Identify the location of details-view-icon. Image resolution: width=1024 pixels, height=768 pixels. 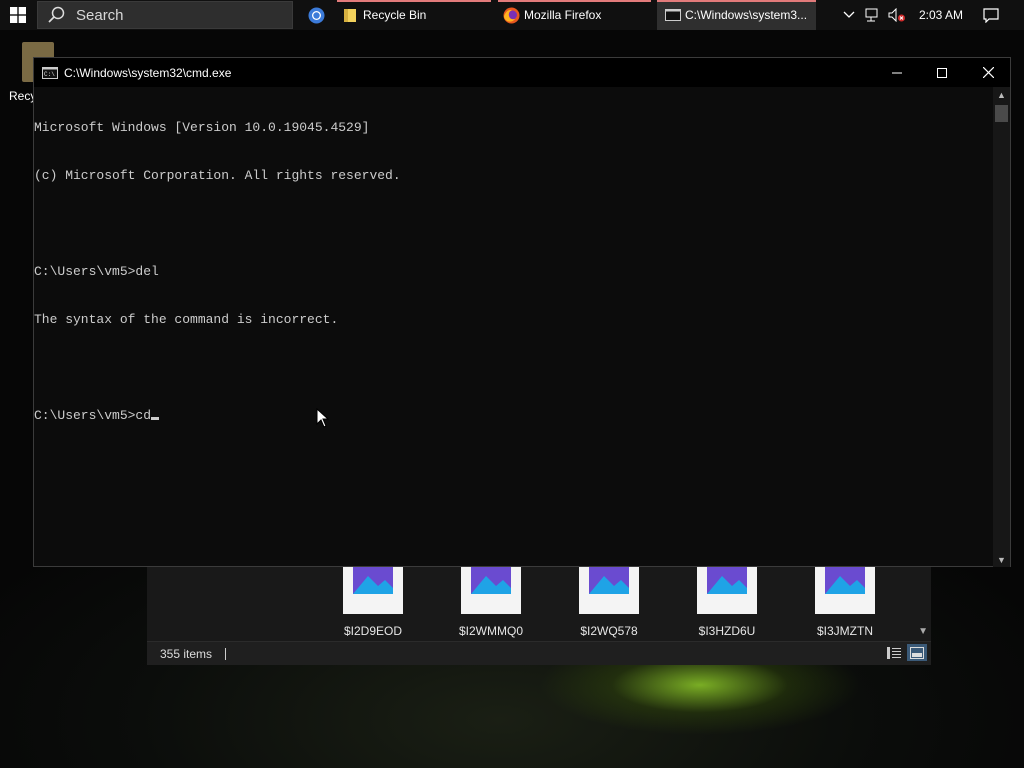
(894, 652).